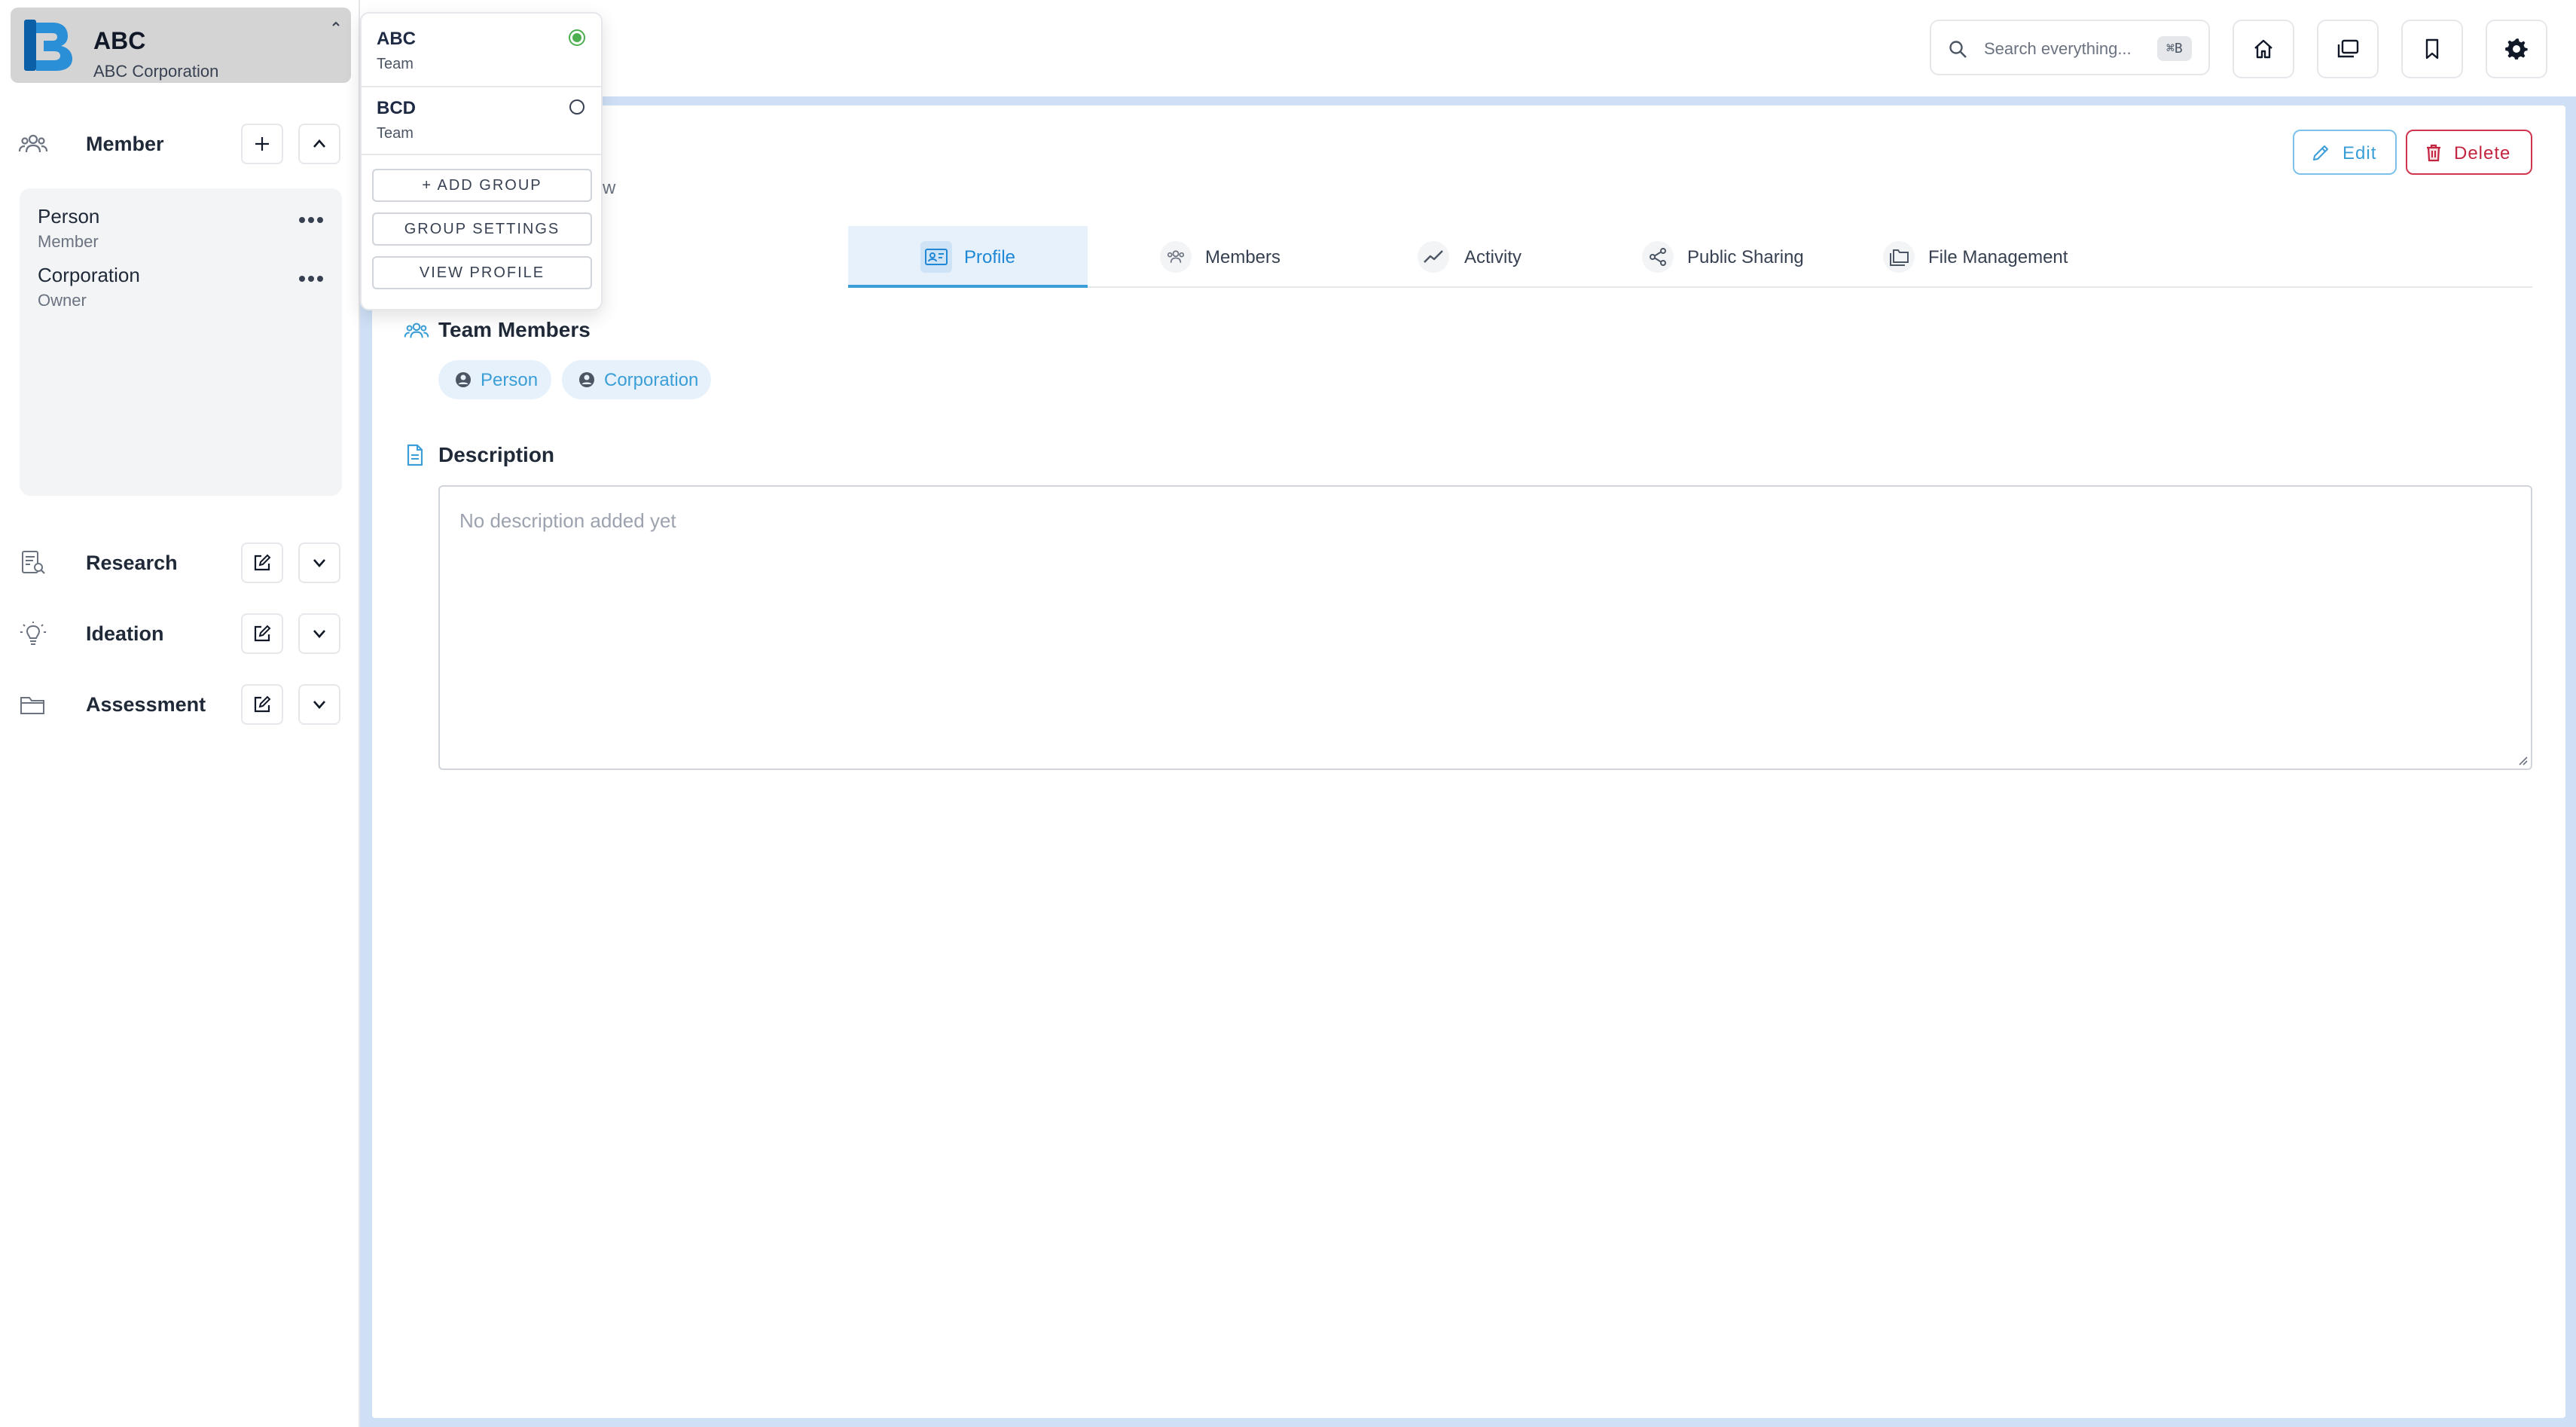 This screenshot has width=2576, height=1427. I want to click on tab-label: Profile, so click(990, 257).